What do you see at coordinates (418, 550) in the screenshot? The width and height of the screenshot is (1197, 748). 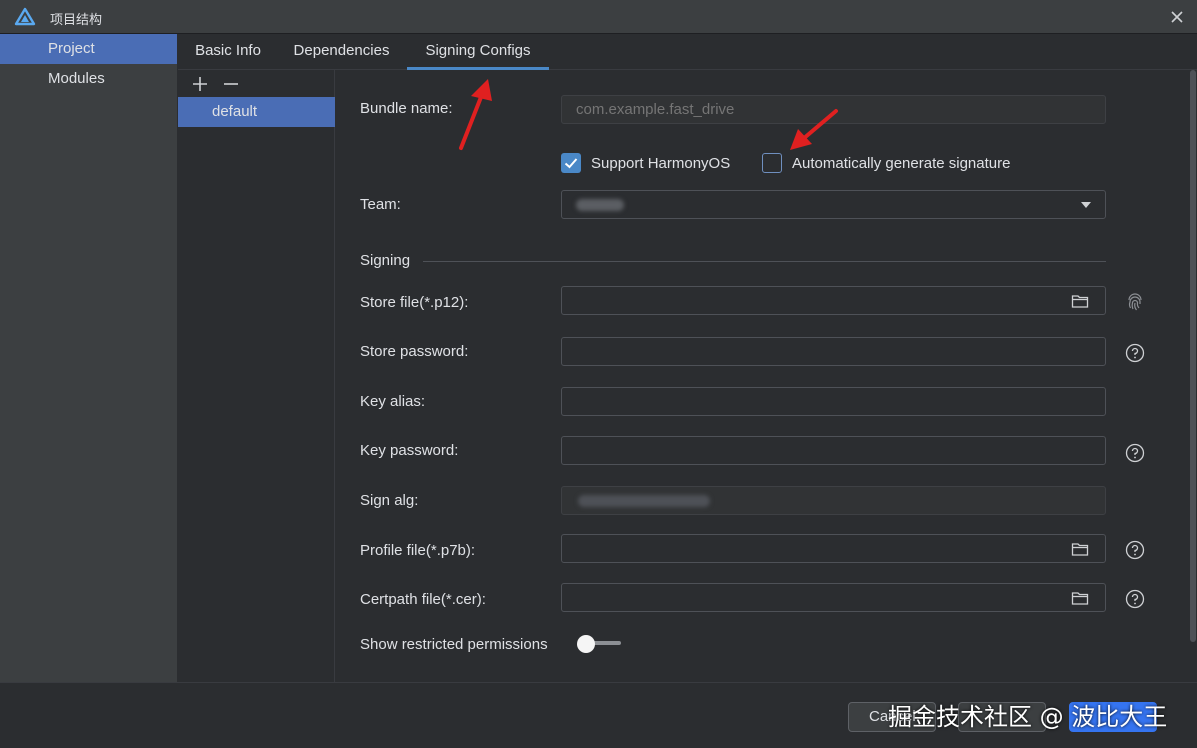 I see `profile-file-label: Profile file(*.p7b):` at bounding box center [418, 550].